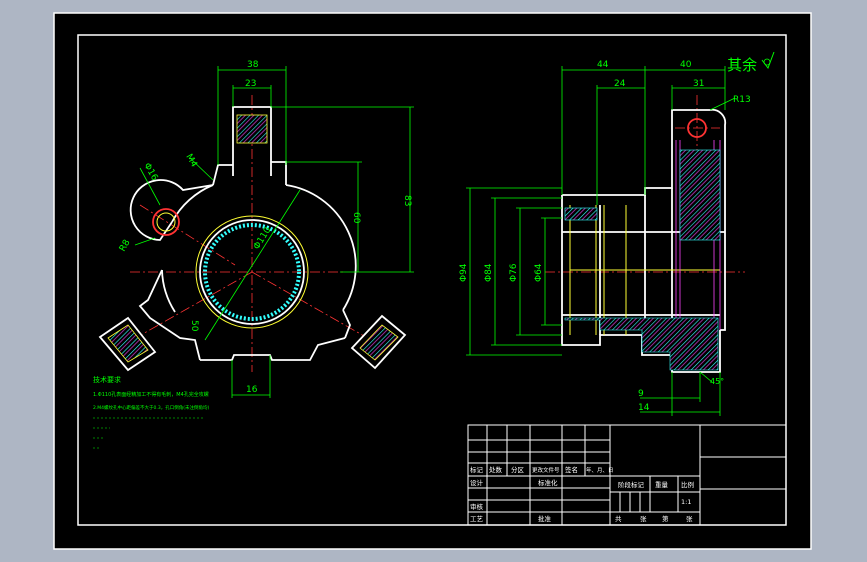 The height and width of the screenshot is (562, 867). I want to click on dim-height-outer: 83, so click(407, 200).